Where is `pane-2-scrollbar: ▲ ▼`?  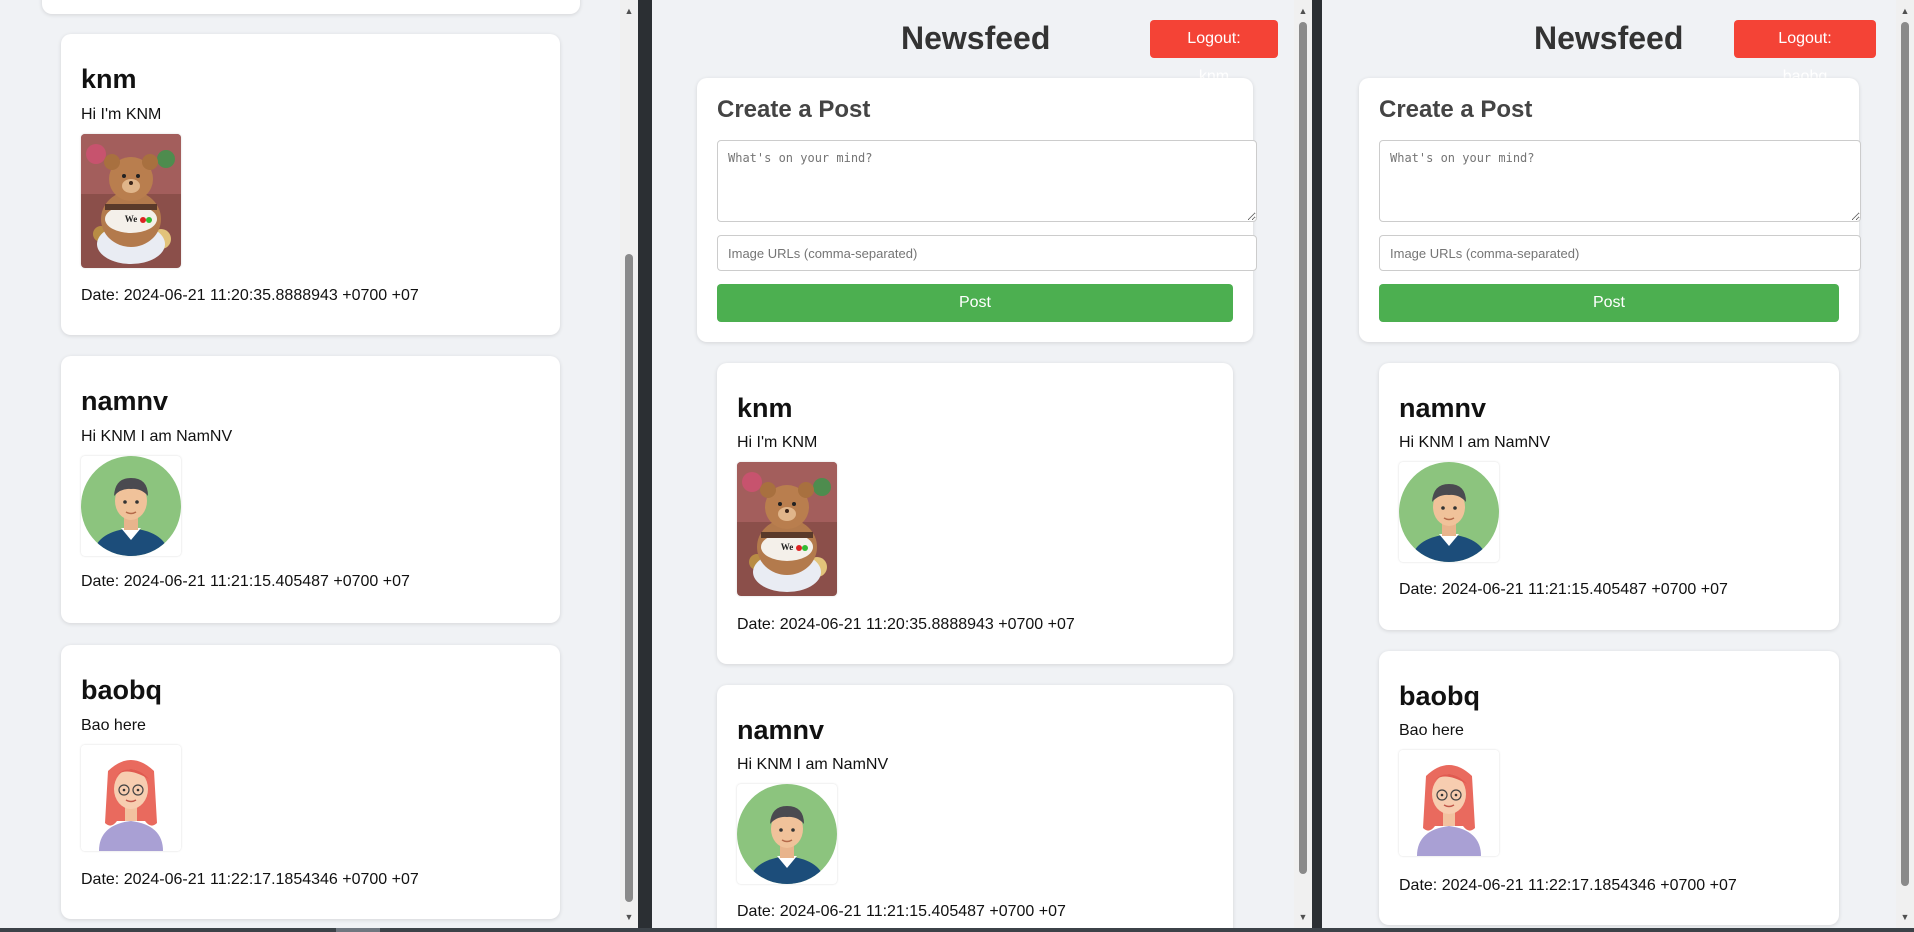
pane-2-scrollbar: ▲ ▼ is located at coordinates (1303, 464).